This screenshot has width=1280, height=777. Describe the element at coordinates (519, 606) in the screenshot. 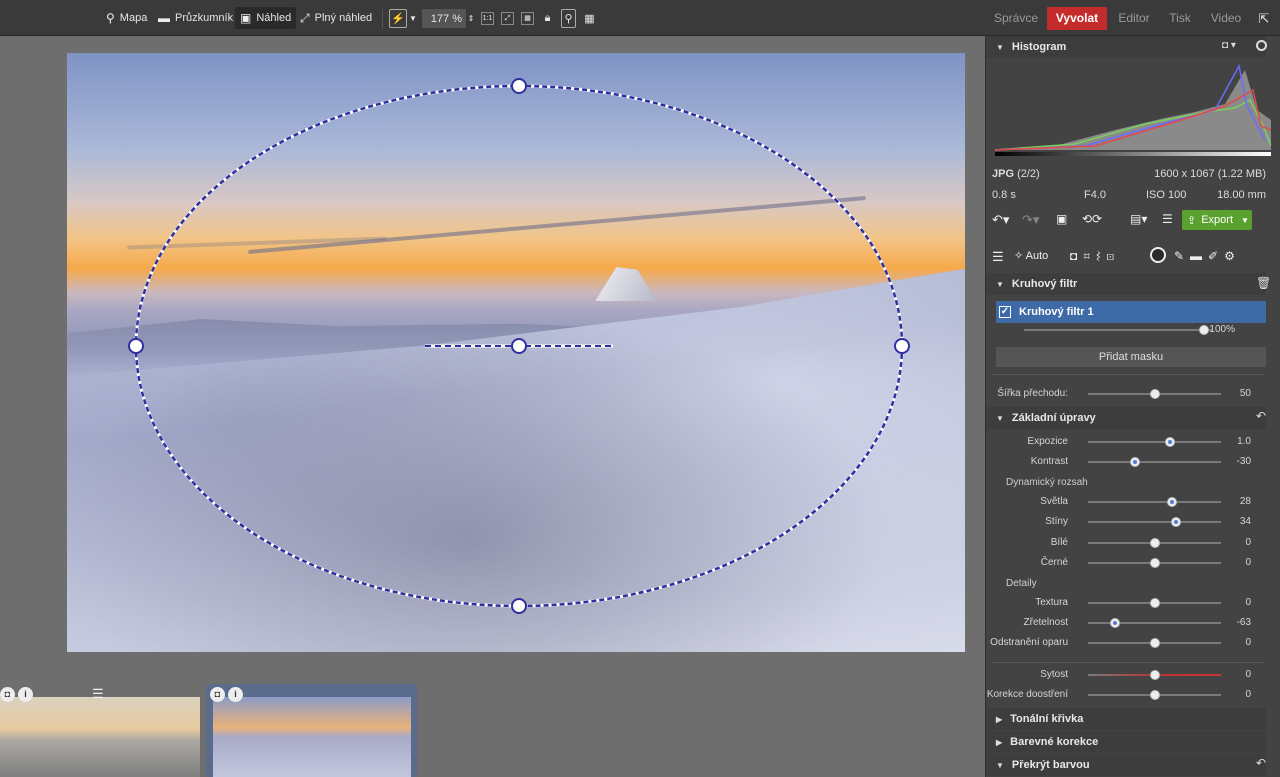

I see `filter-handle-bottom` at that location.